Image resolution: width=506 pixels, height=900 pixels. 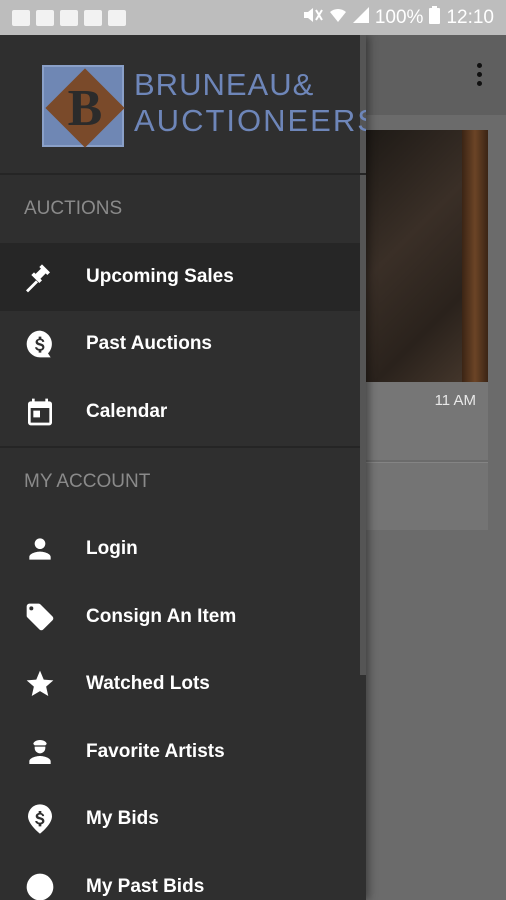 What do you see at coordinates (253, 17) in the screenshot?
I see `status-bar: 100% 12:10` at bounding box center [253, 17].